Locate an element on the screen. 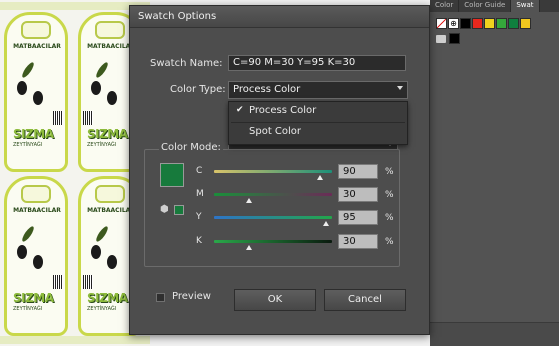 The image size is (559, 346). dialog-title: Swatch Options is located at coordinates (177, 16).